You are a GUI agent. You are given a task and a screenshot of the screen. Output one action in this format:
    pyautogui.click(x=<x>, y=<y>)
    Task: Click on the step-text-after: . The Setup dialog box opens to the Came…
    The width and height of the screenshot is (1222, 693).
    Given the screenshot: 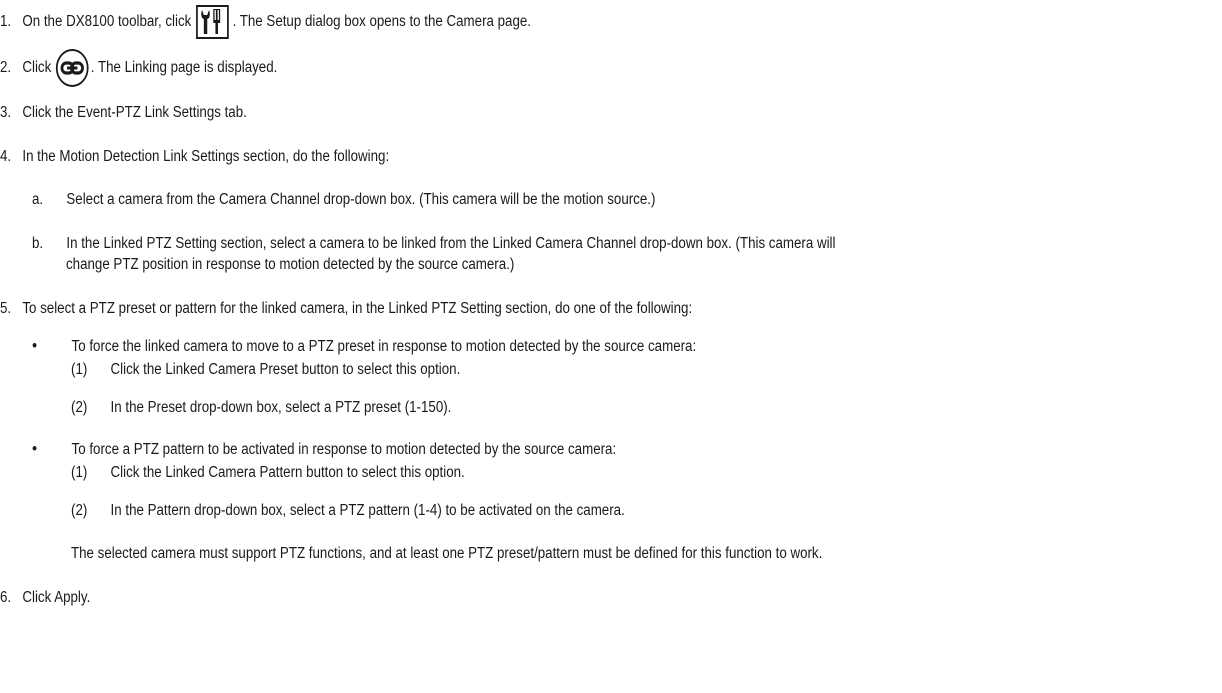 What is the action you would take?
    pyautogui.click(x=381, y=21)
    